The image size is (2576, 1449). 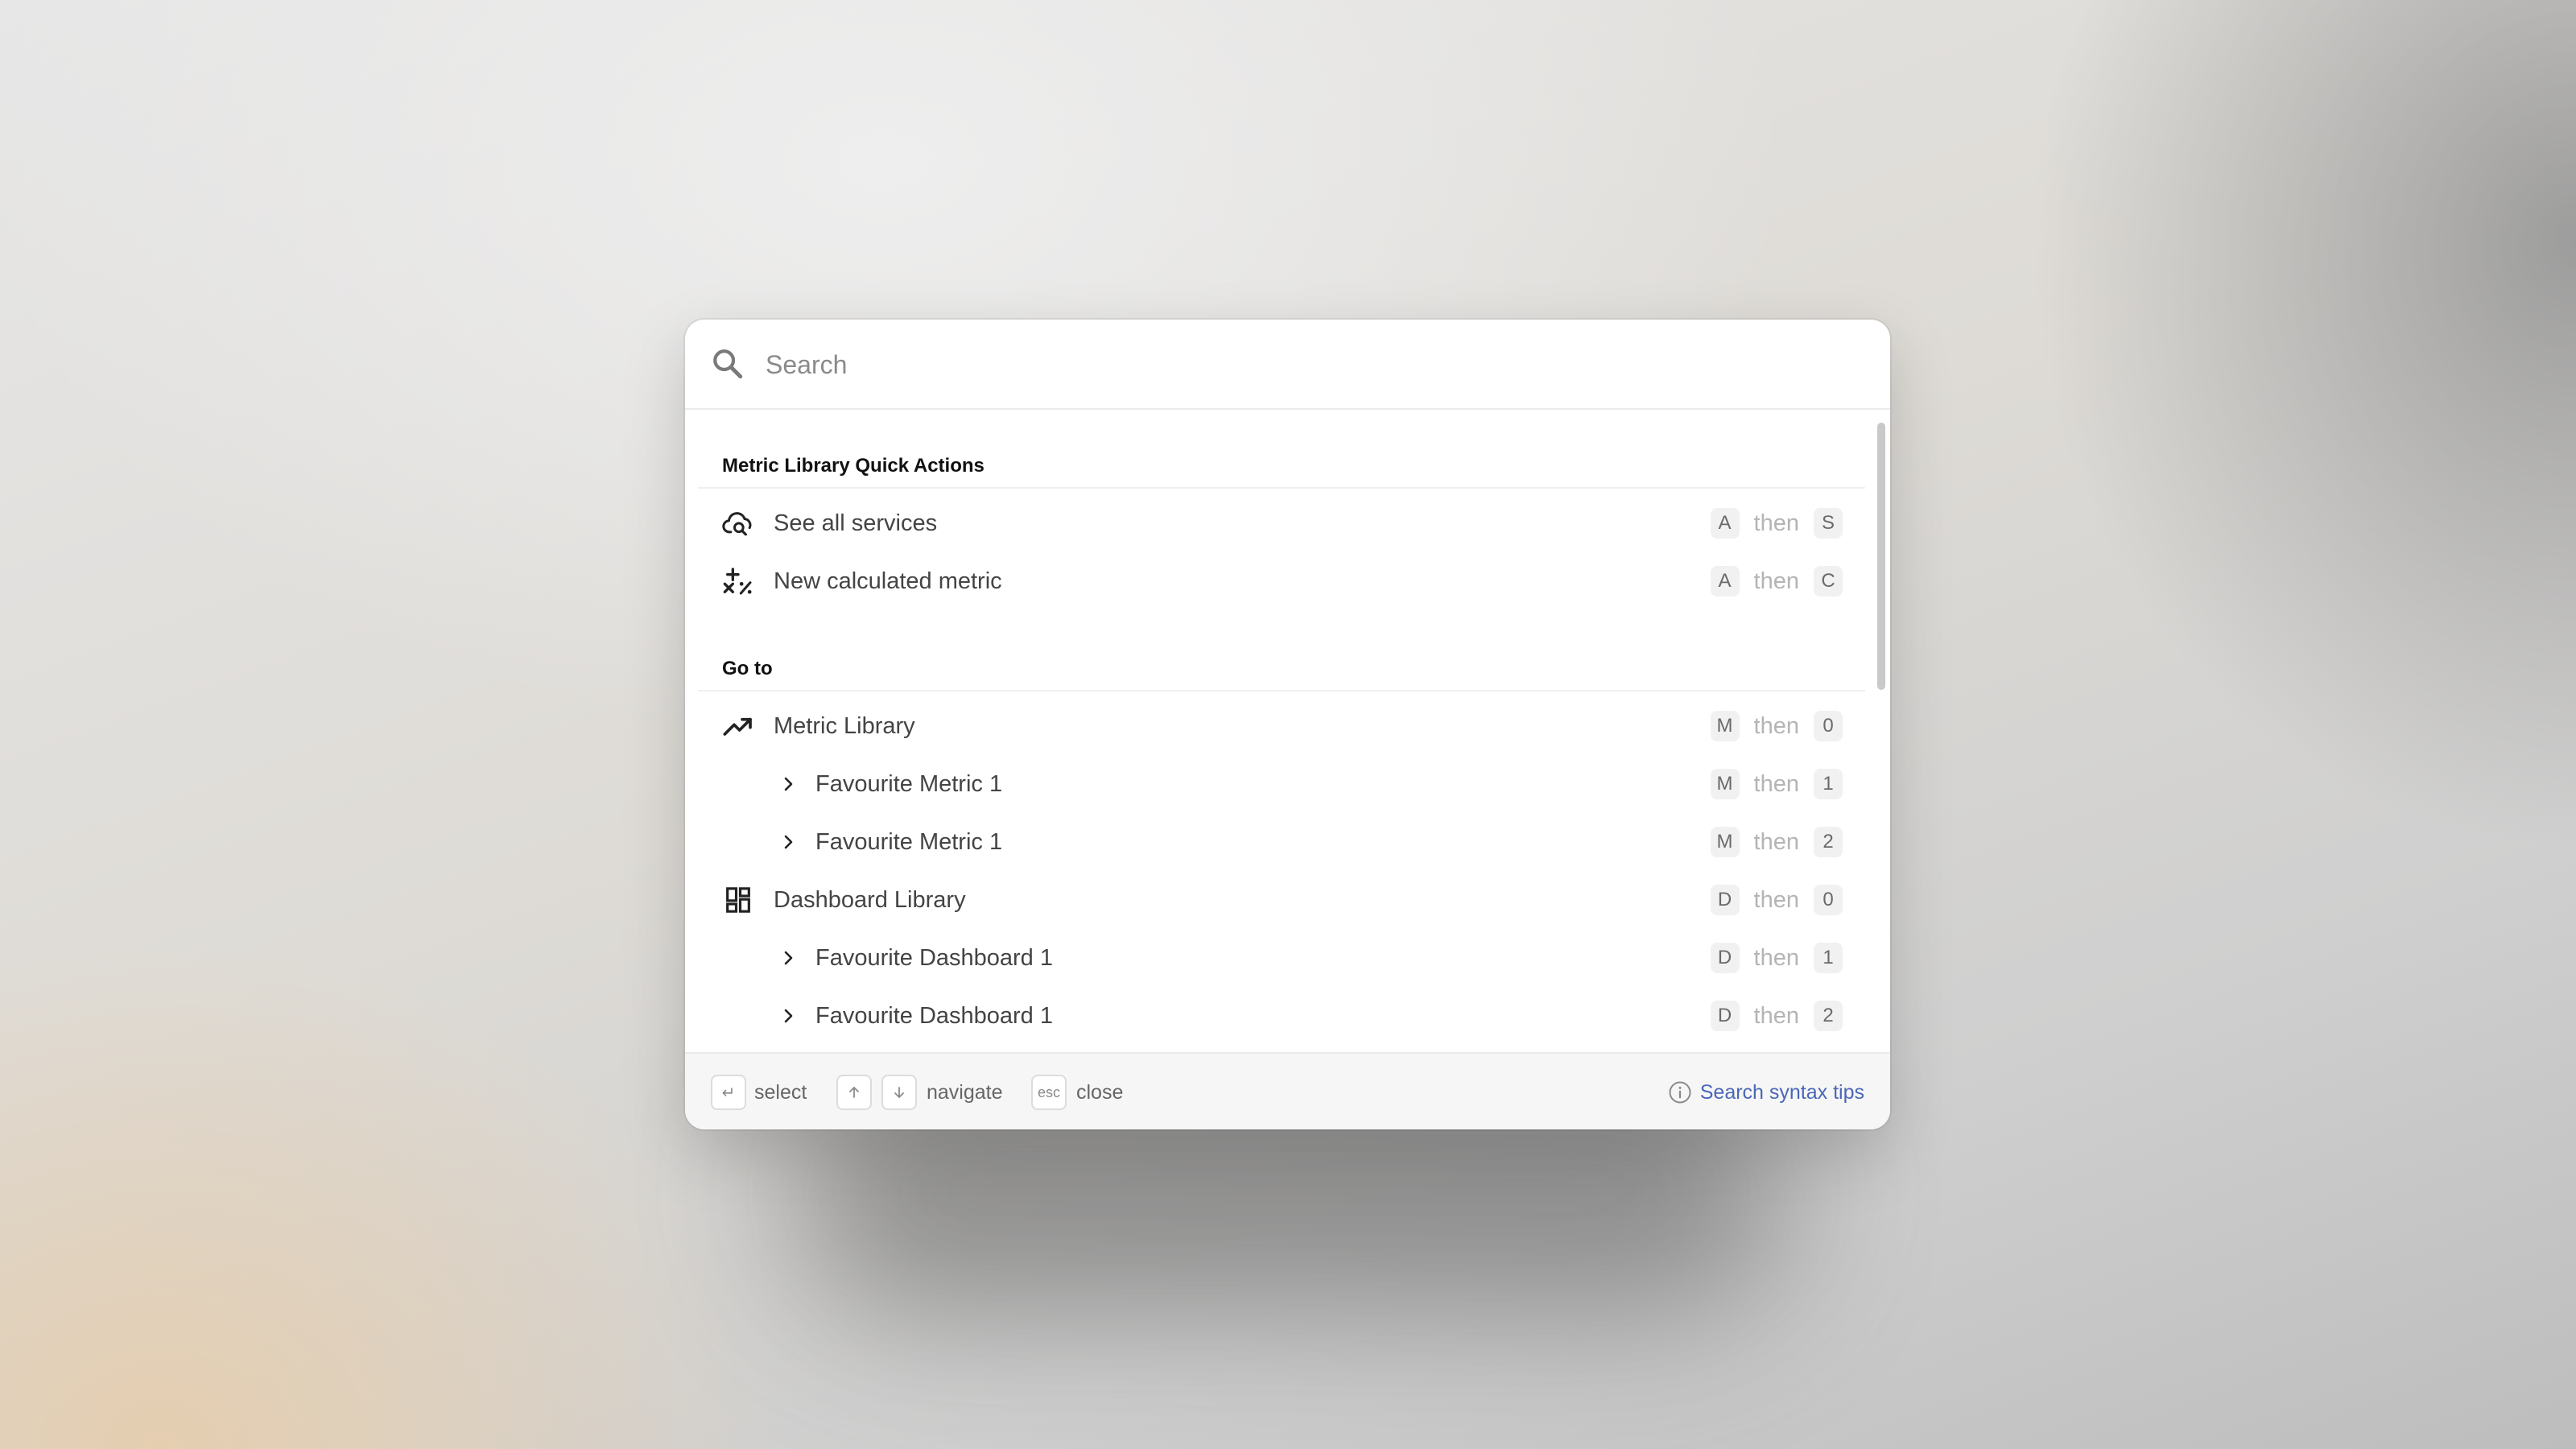 I want to click on search-icon, so click(x=728, y=364).